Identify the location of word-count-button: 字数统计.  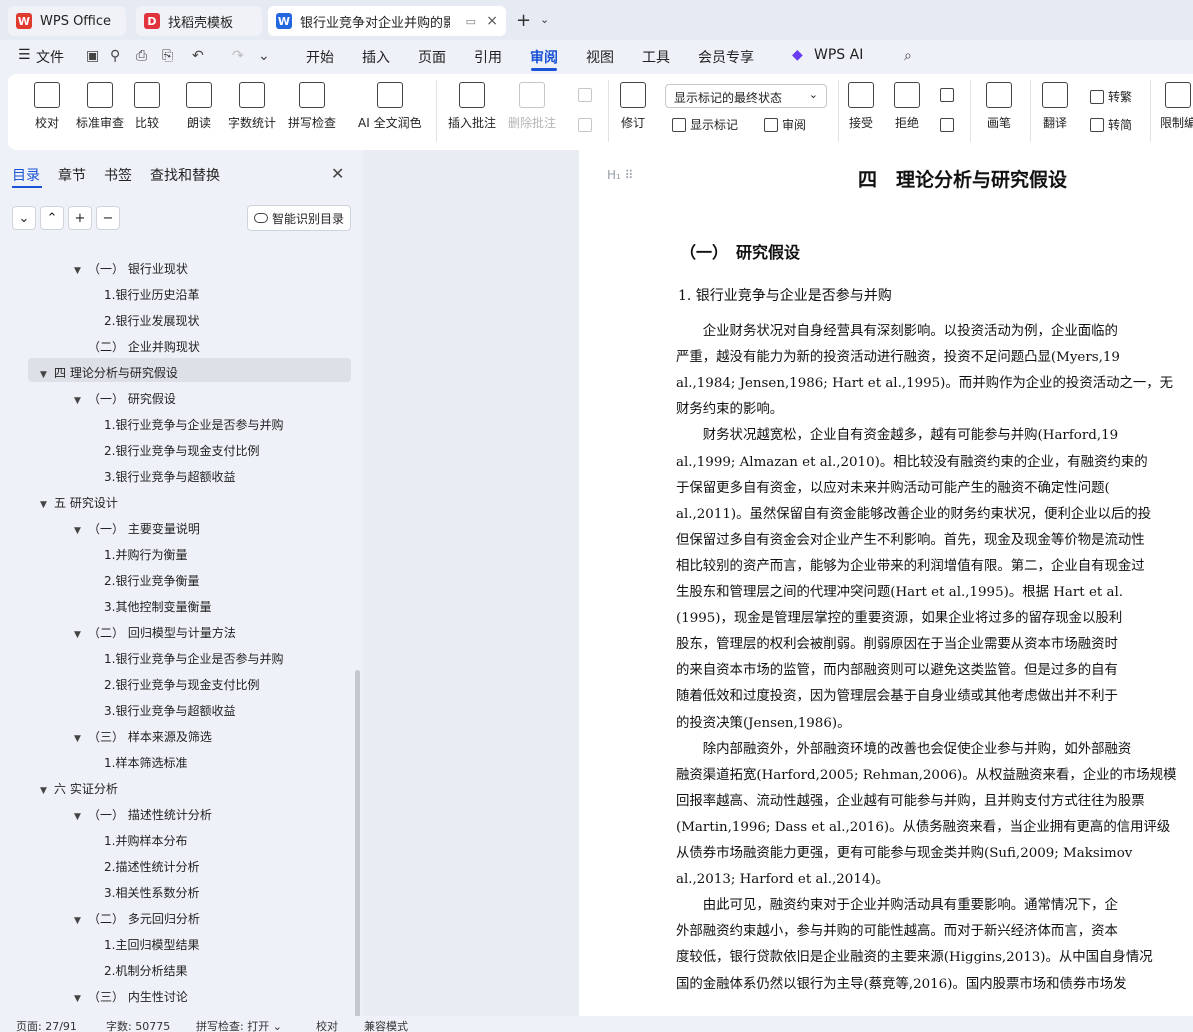
(252, 106).